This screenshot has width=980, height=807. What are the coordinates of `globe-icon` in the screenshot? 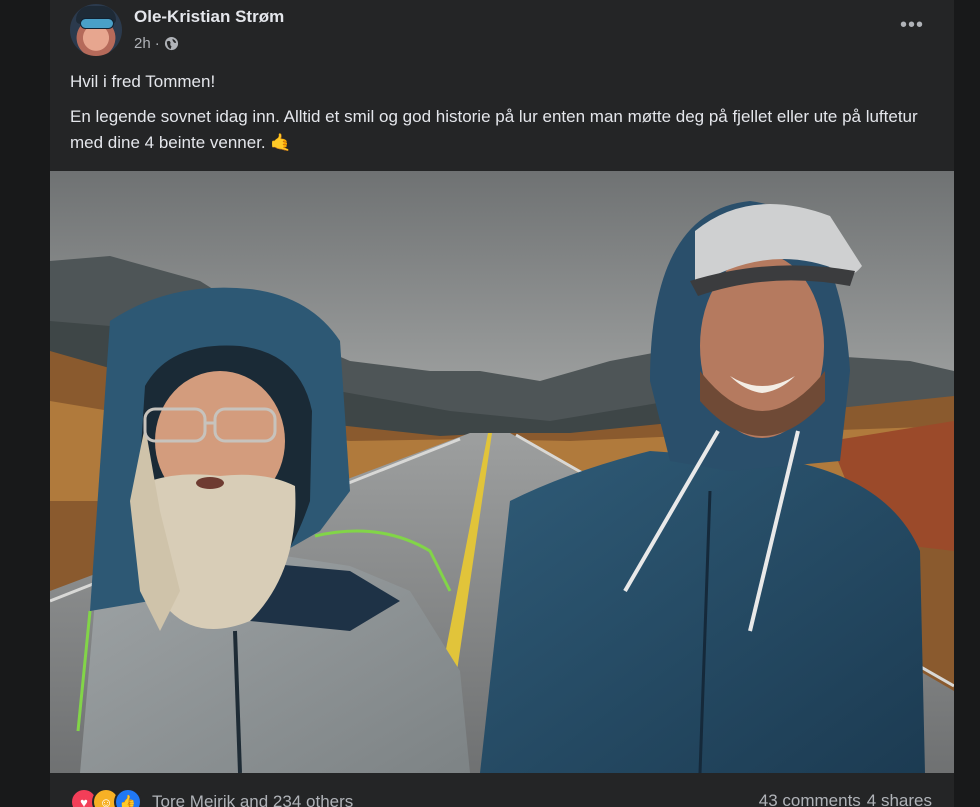 It's located at (171, 43).